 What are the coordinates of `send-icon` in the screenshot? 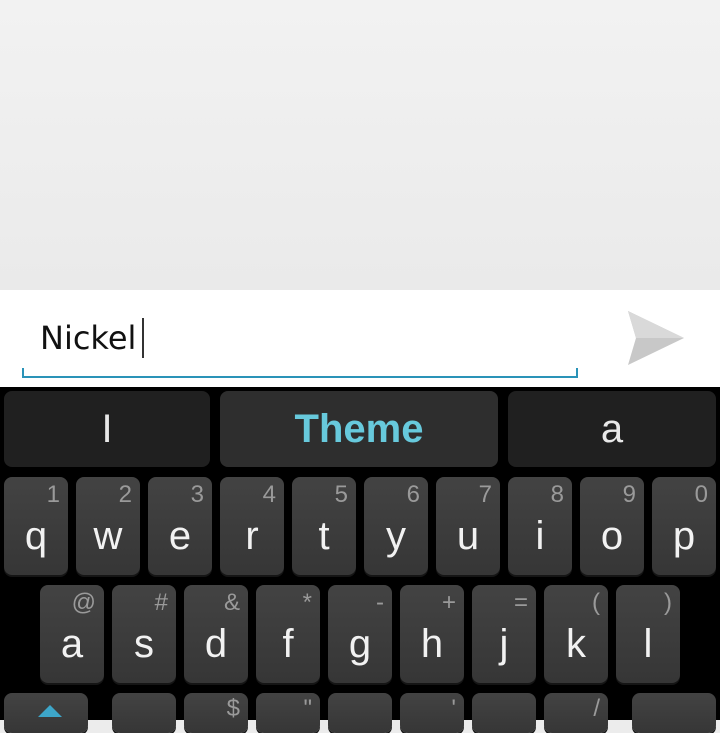 It's located at (656, 338).